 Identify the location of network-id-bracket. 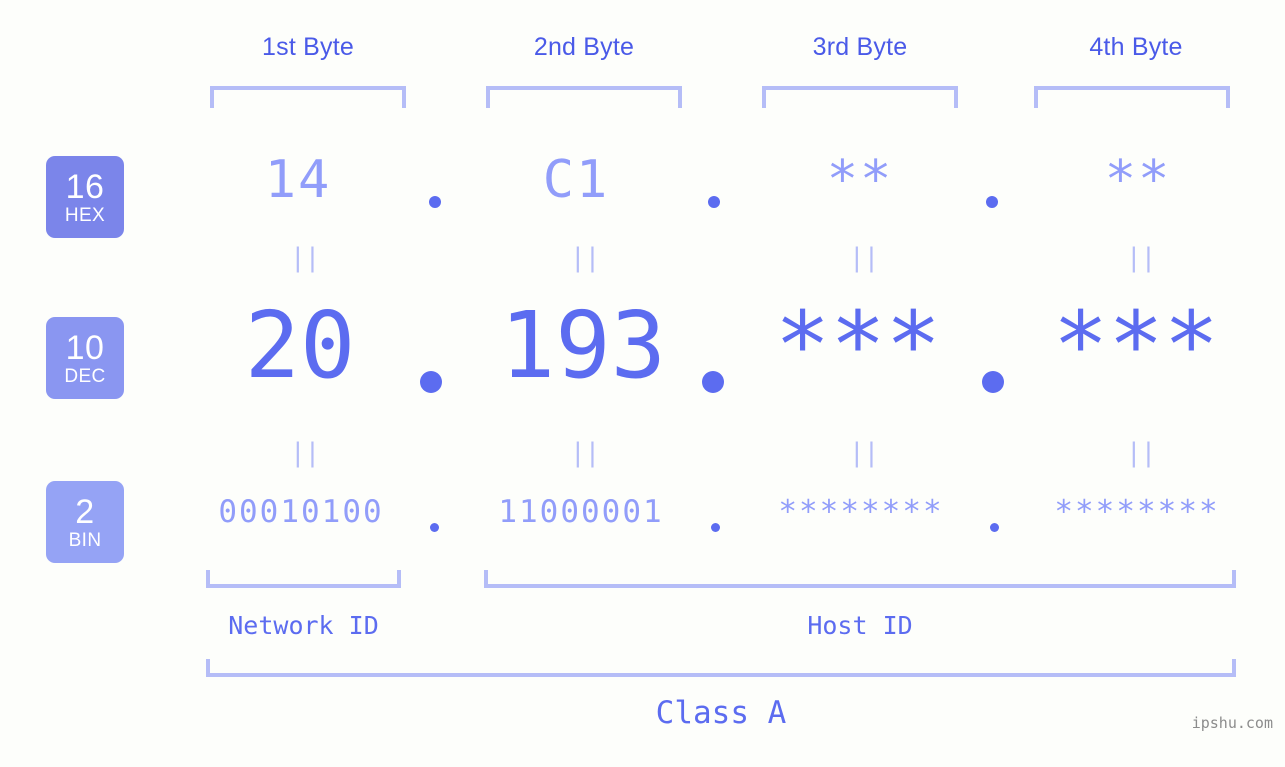
(303, 579).